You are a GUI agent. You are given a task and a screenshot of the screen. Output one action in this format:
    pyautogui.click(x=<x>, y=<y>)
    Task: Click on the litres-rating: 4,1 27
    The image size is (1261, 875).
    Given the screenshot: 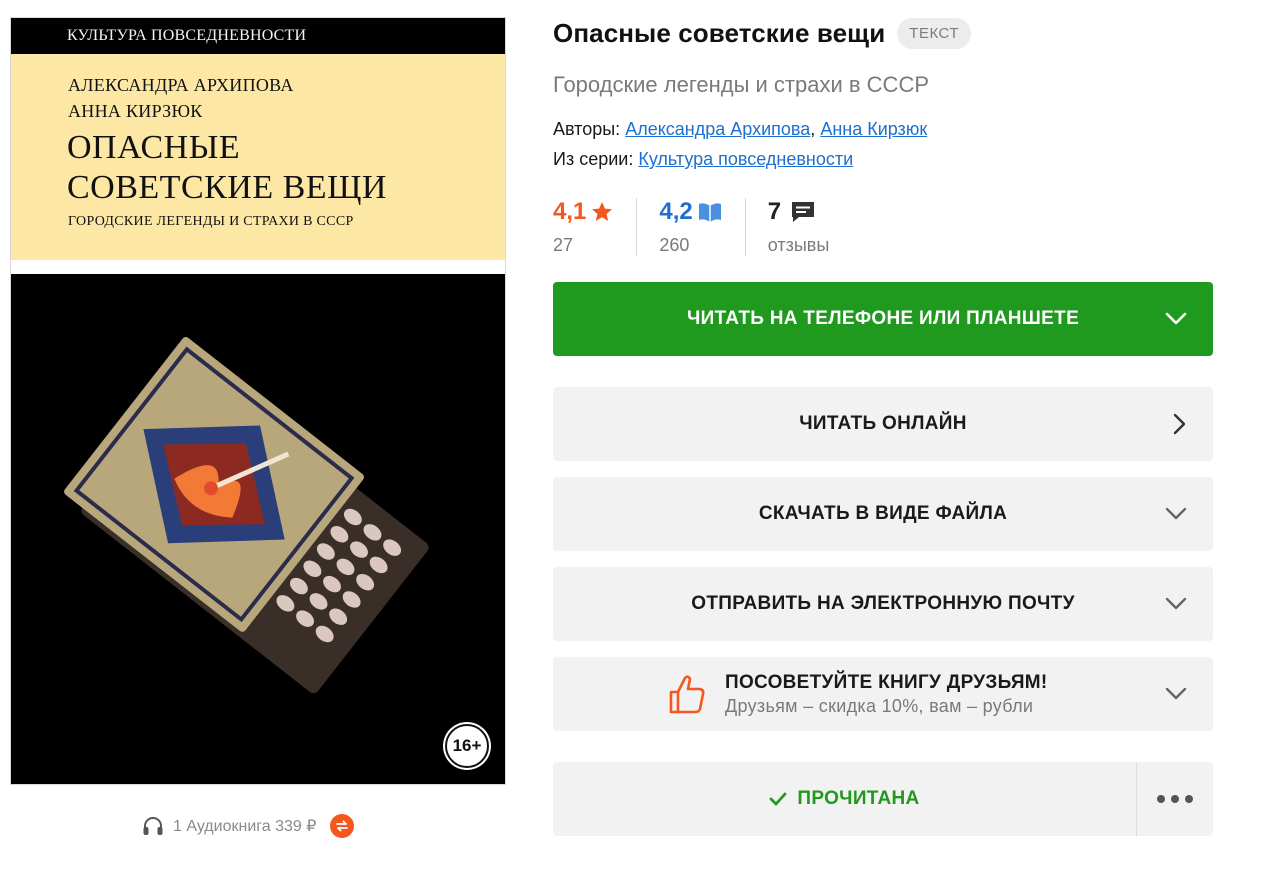 What is the action you would take?
    pyautogui.click(x=583, y=227)
    